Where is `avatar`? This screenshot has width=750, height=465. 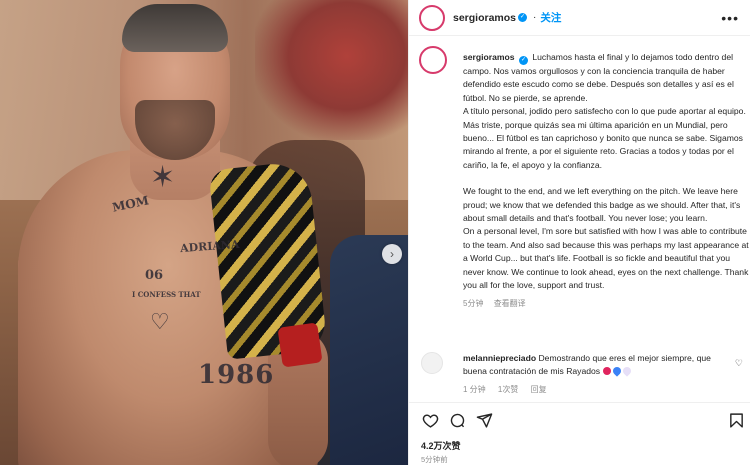
avatar is located at coordinates (432, 17).